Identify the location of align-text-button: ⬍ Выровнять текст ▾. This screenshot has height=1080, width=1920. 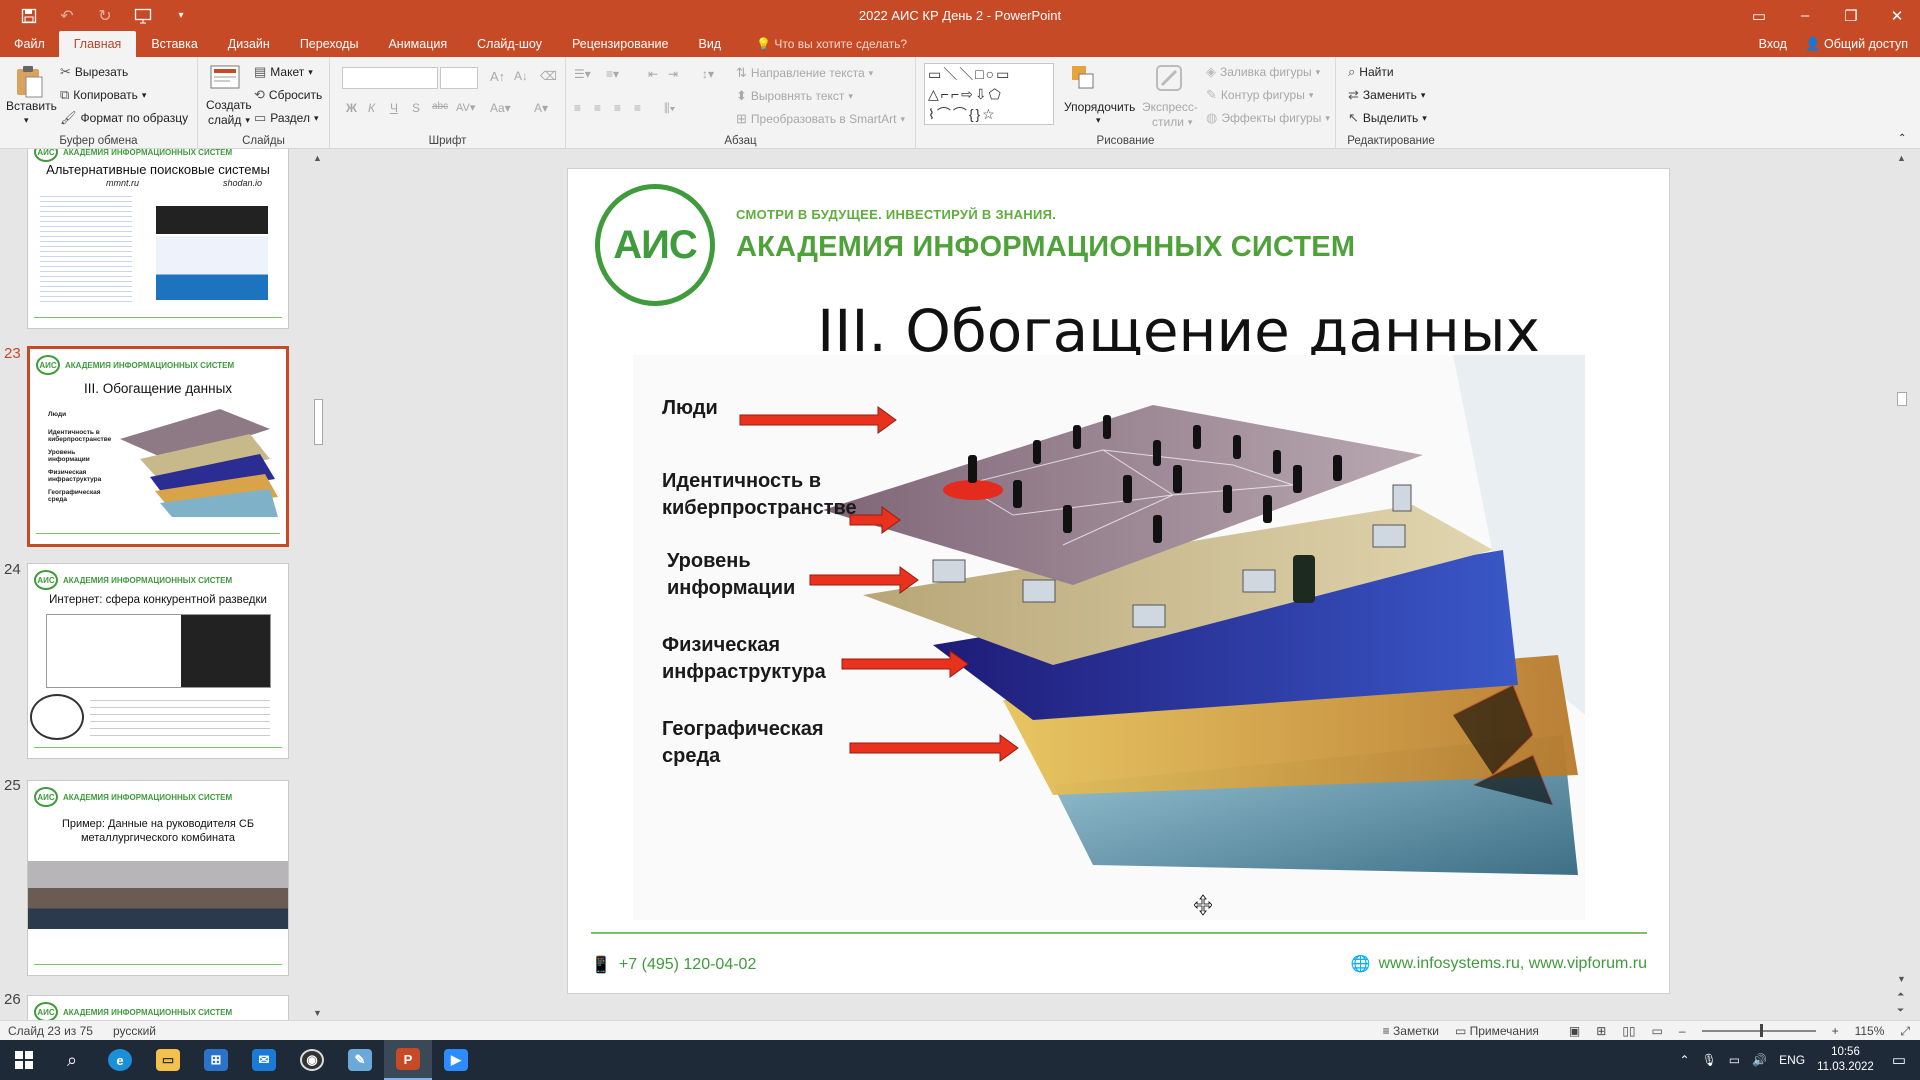
(794, 96).